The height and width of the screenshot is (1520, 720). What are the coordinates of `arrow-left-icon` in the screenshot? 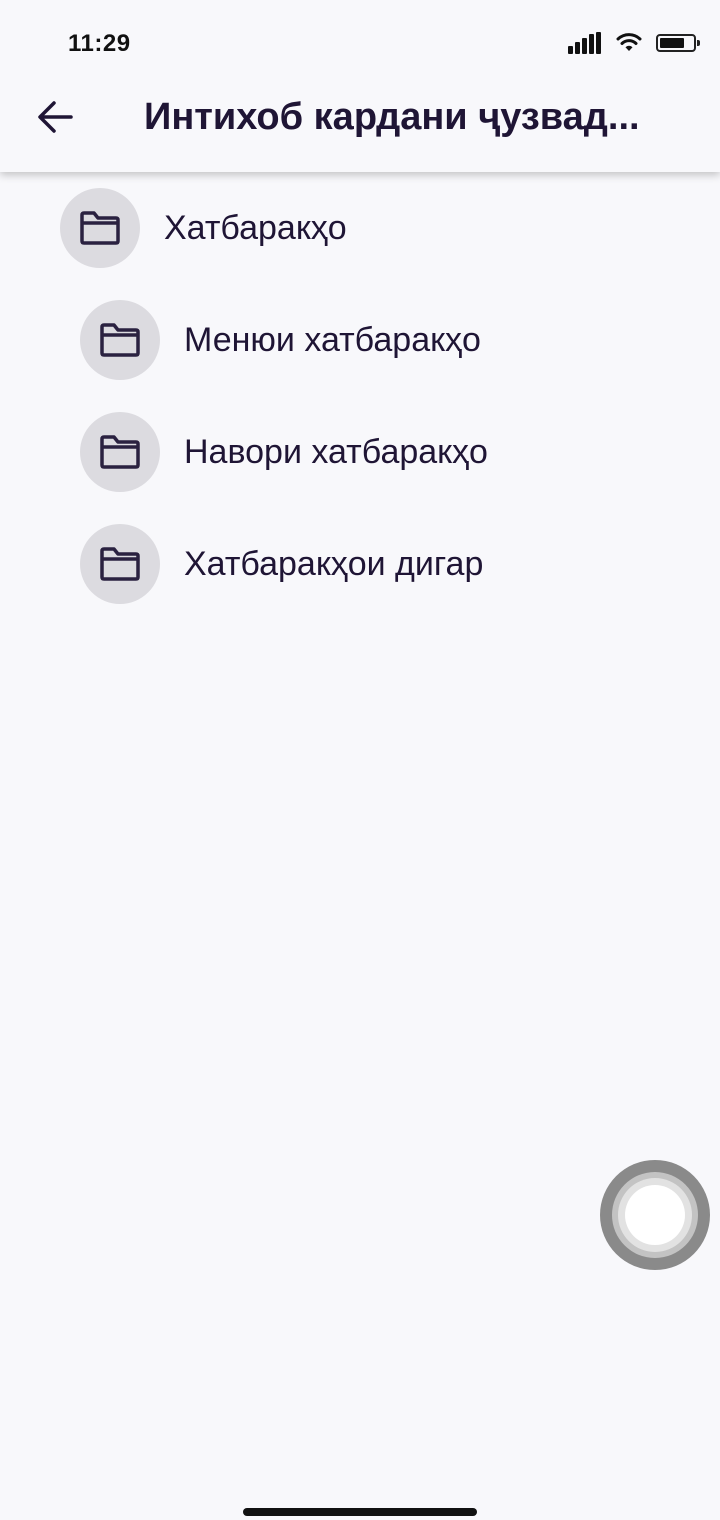 It's located at (55, 117).